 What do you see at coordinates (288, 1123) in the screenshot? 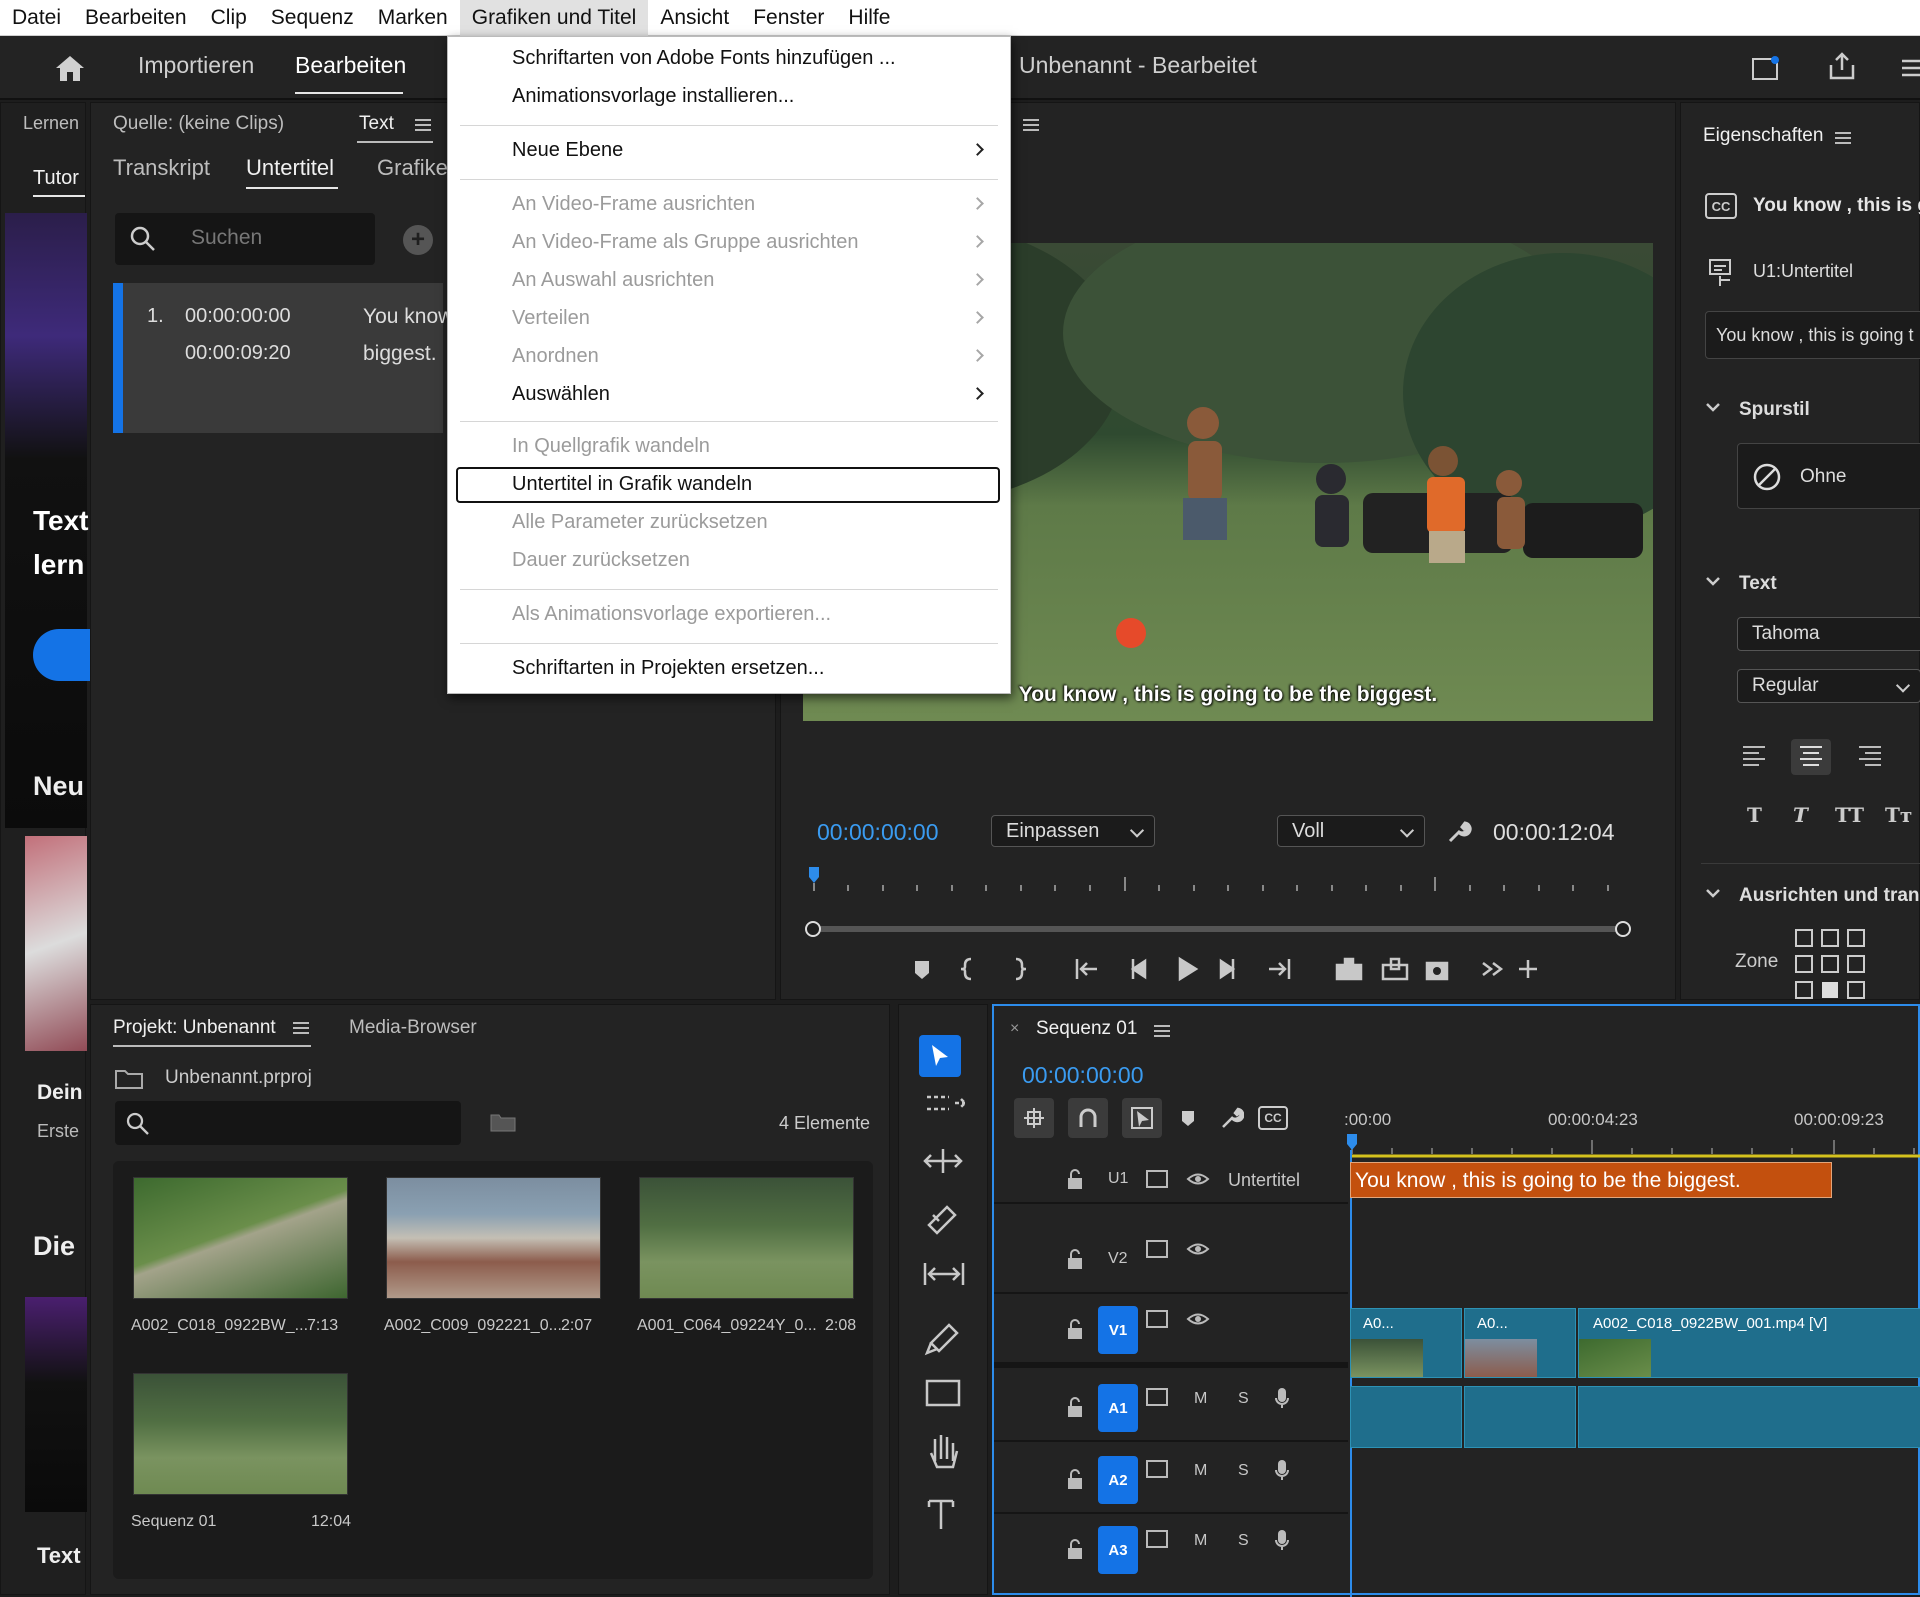
I see `project-search-field` at bounding box center [288, 1123].